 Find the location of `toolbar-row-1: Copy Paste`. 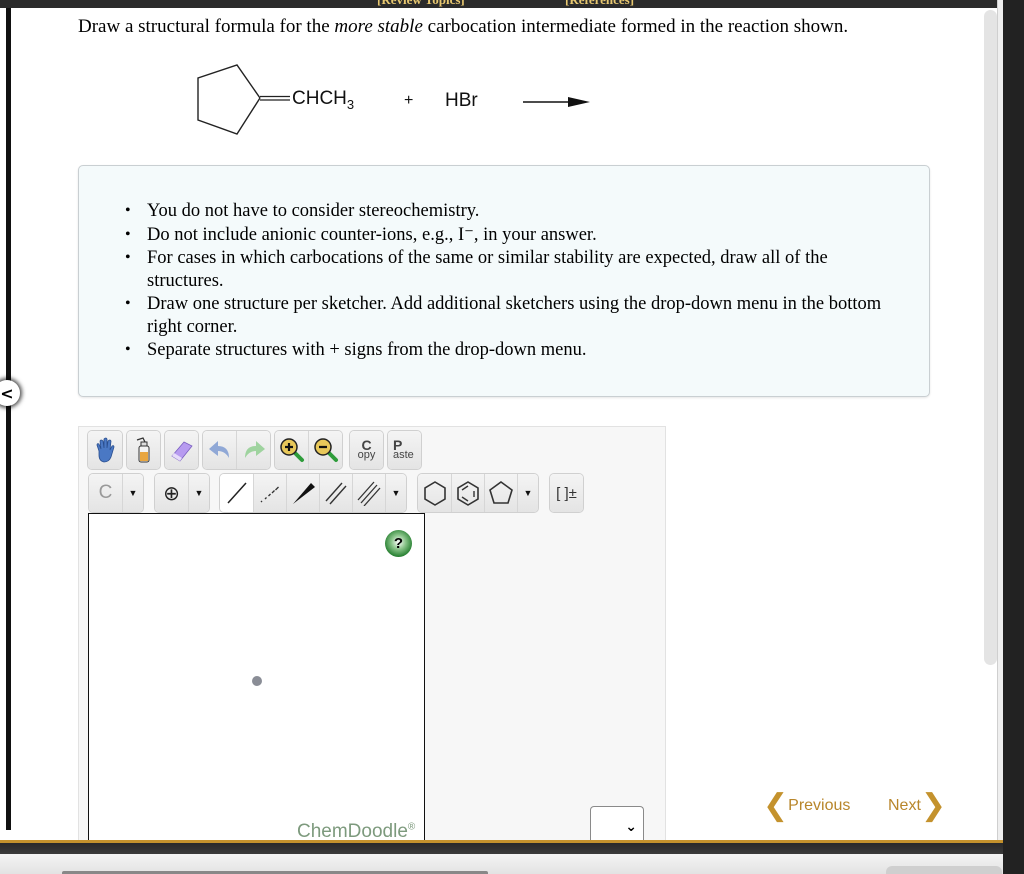

toolbar-row-1: Copy Paste is located at coordinates (254, 450).